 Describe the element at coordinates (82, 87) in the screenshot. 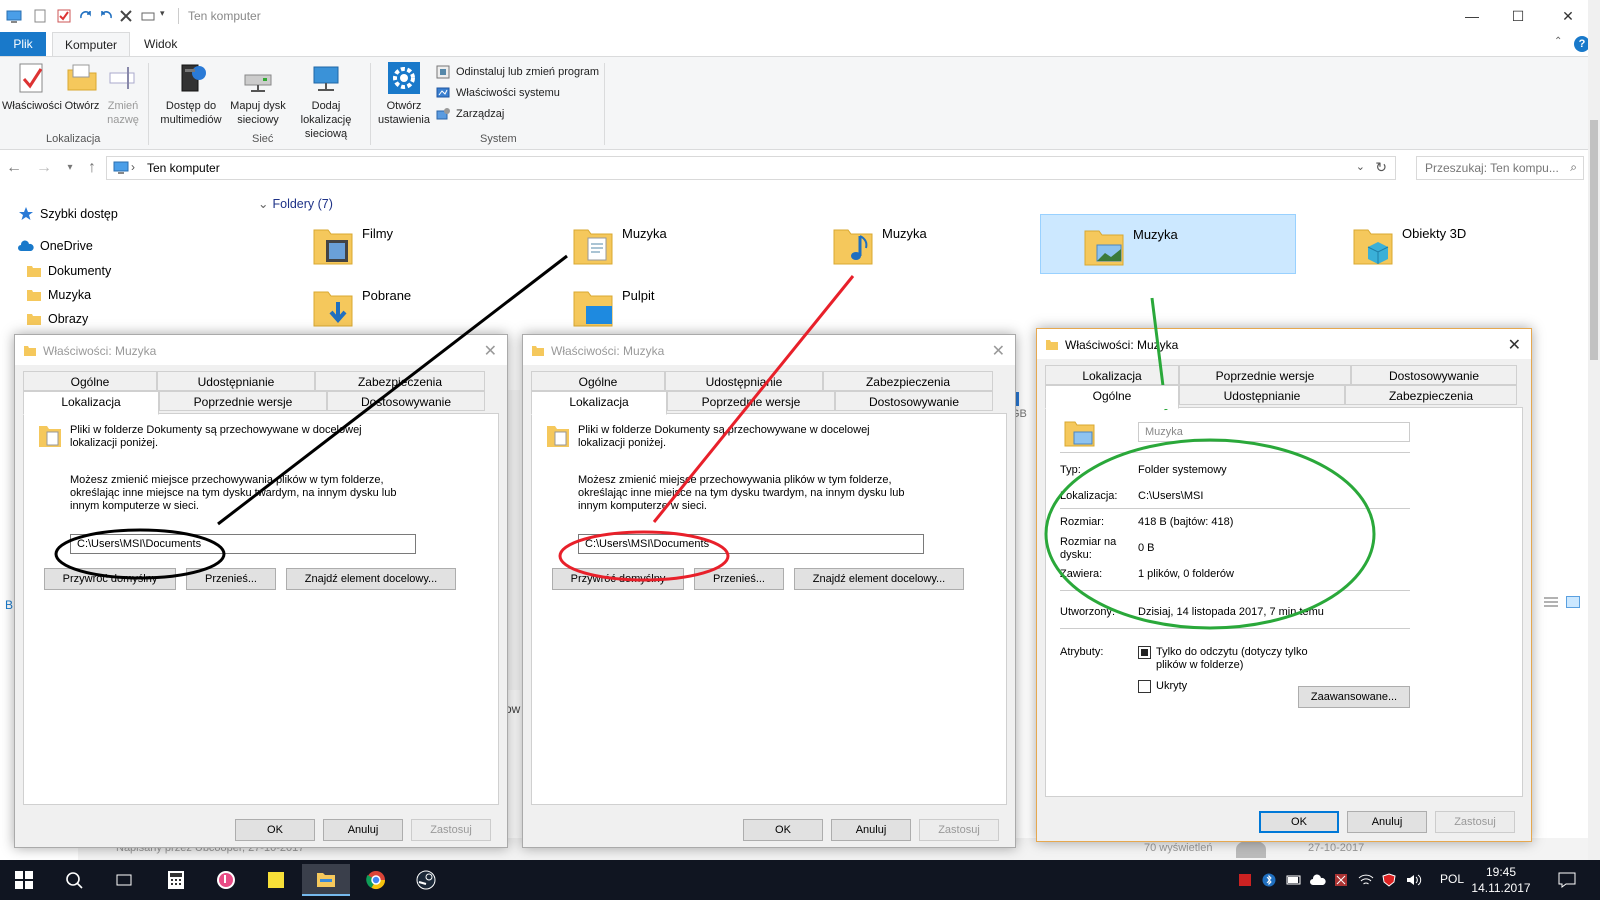

I see `open-button: Otwórz` at that location.